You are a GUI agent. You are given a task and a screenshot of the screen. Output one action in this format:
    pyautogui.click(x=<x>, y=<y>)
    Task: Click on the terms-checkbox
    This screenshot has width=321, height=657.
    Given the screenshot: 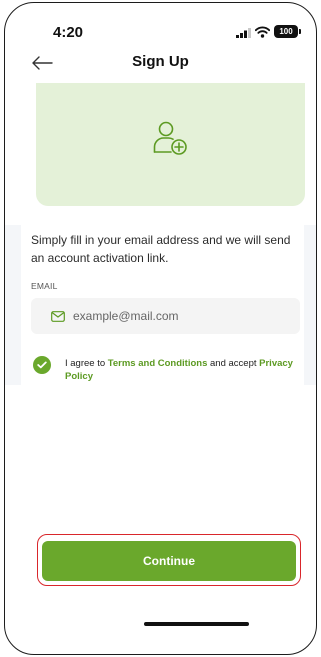 What is the action you would take?
    pyautogui.click(x=42, y=365)
    